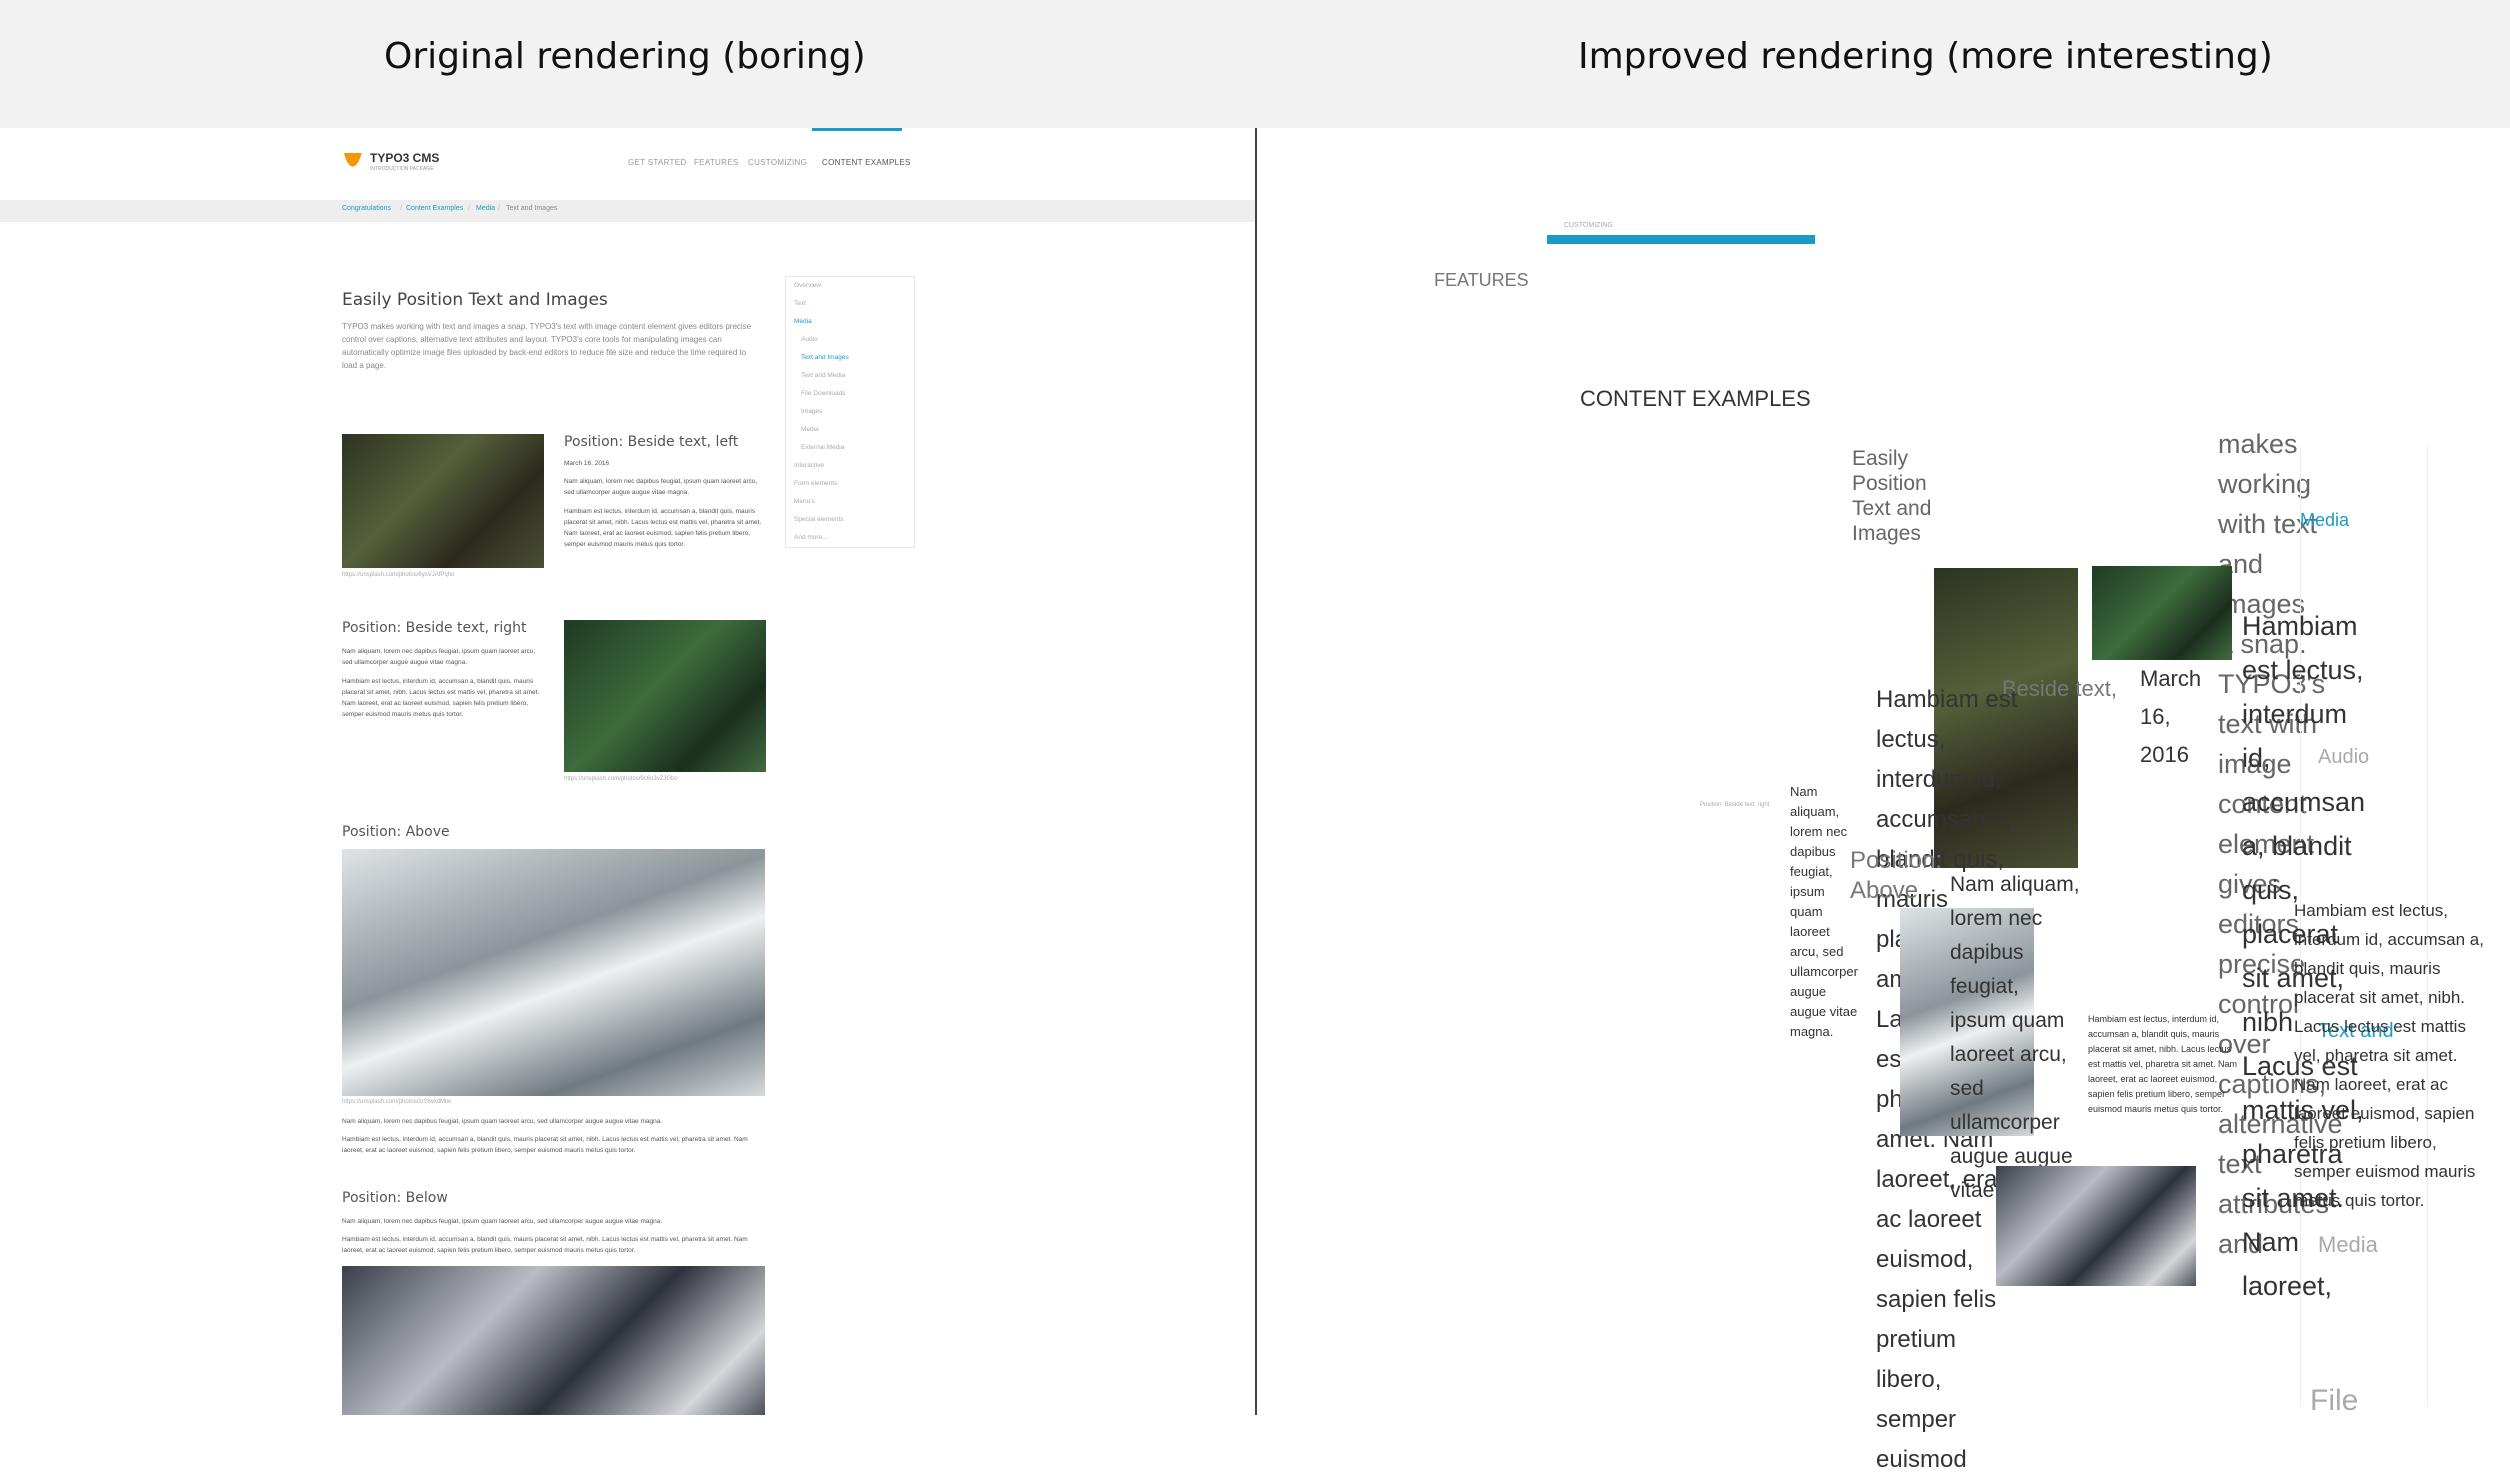 Image resolution: width=2510 pixels, height=1480 pixels. I want to click on sidebar-item: Form elements, so click(815, 483).